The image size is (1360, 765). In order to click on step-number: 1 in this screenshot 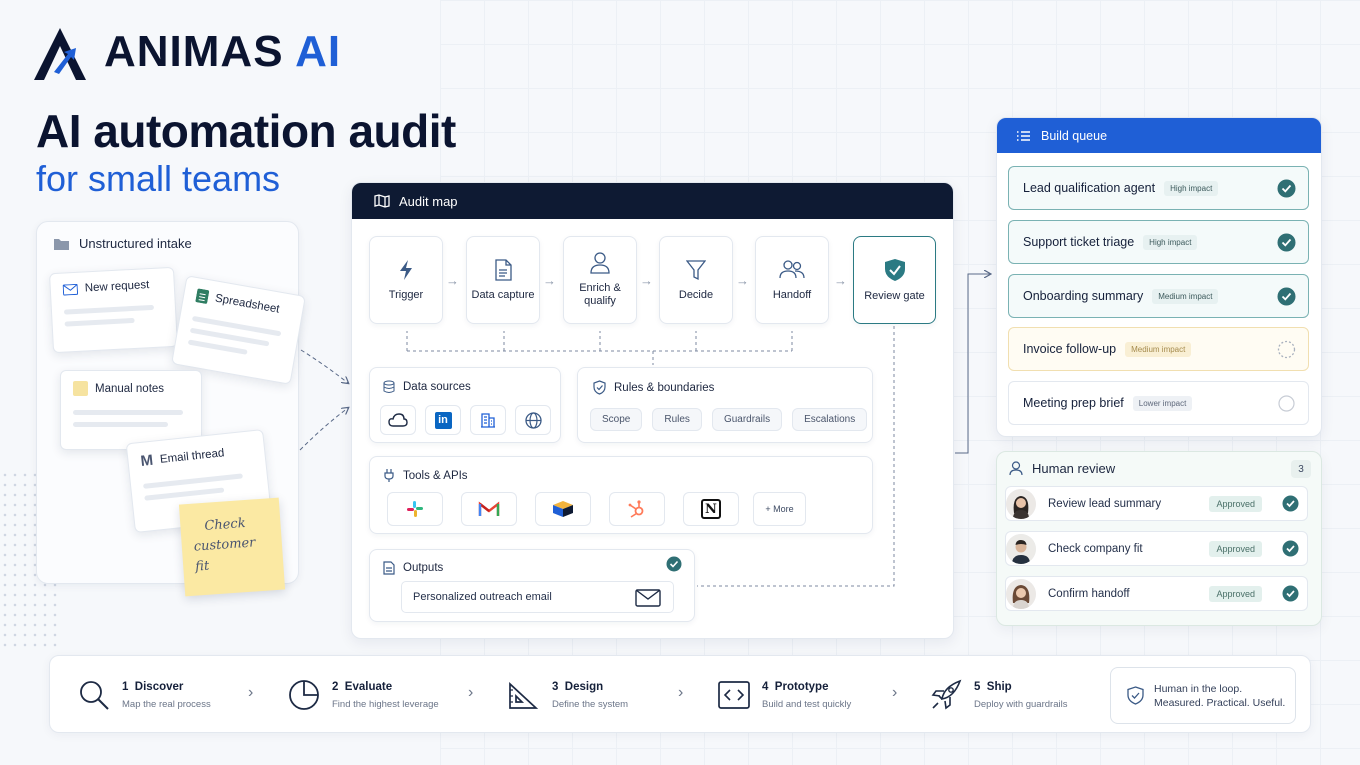, I will do `click(125, 686)`.